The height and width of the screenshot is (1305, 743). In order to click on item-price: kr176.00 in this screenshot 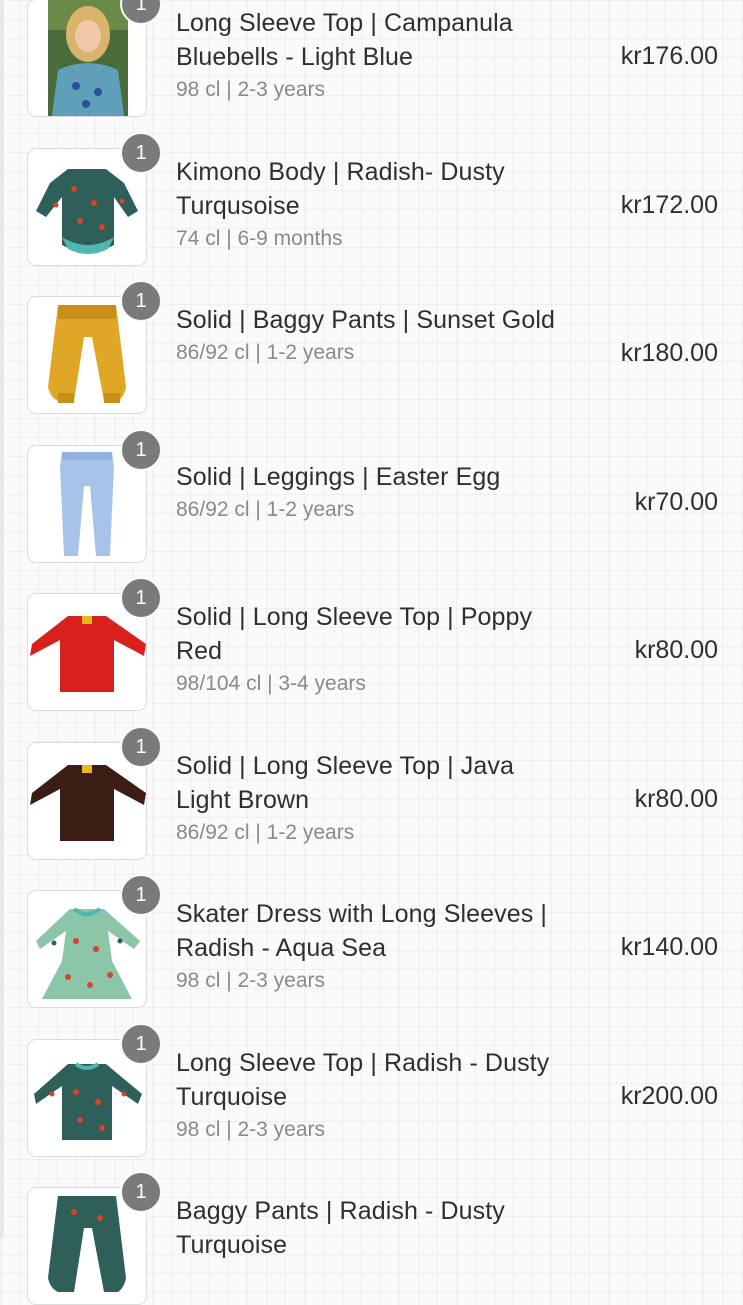, I will do `click(669, 56)`.